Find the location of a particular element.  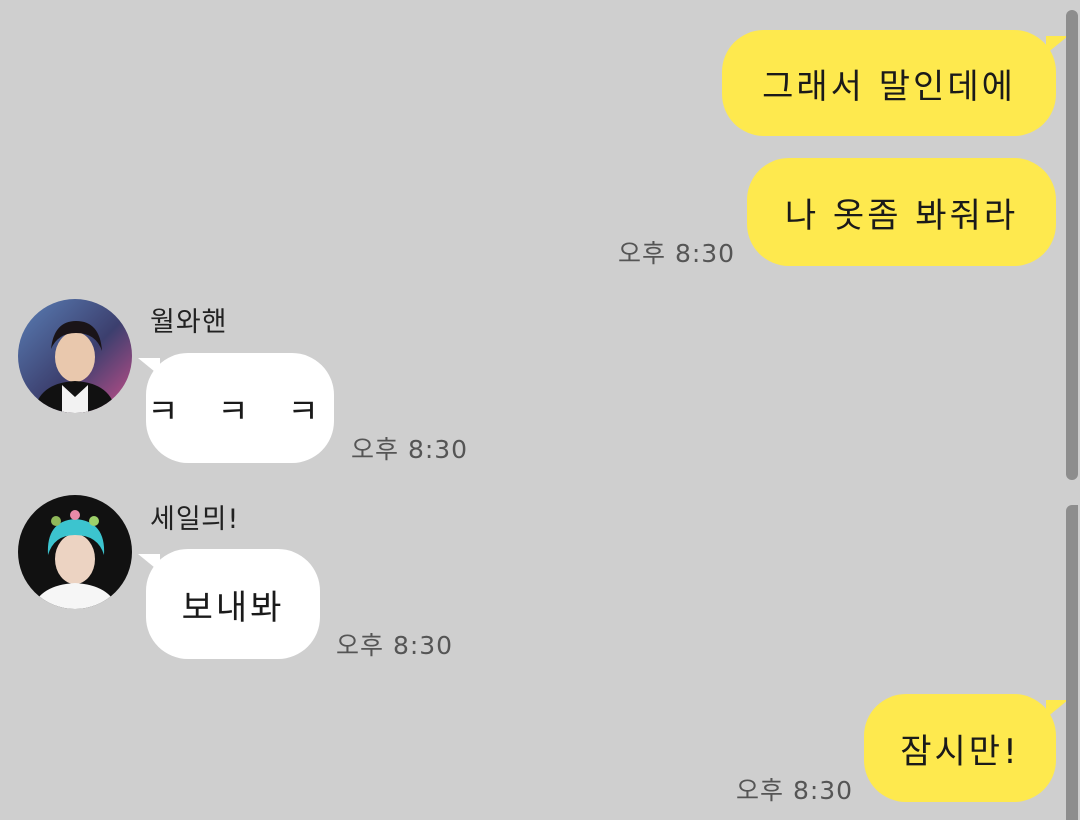

my-message-bubble: 그래서 말인데에 is located at coordinates (889, 83).